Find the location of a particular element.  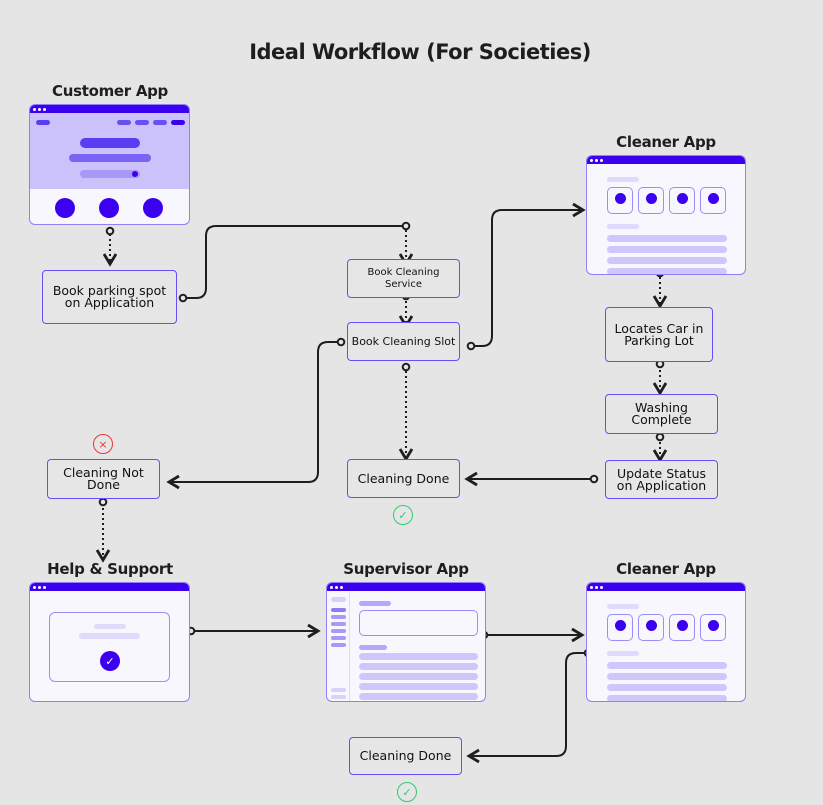

hero-title is located at coordinates (110, 143).